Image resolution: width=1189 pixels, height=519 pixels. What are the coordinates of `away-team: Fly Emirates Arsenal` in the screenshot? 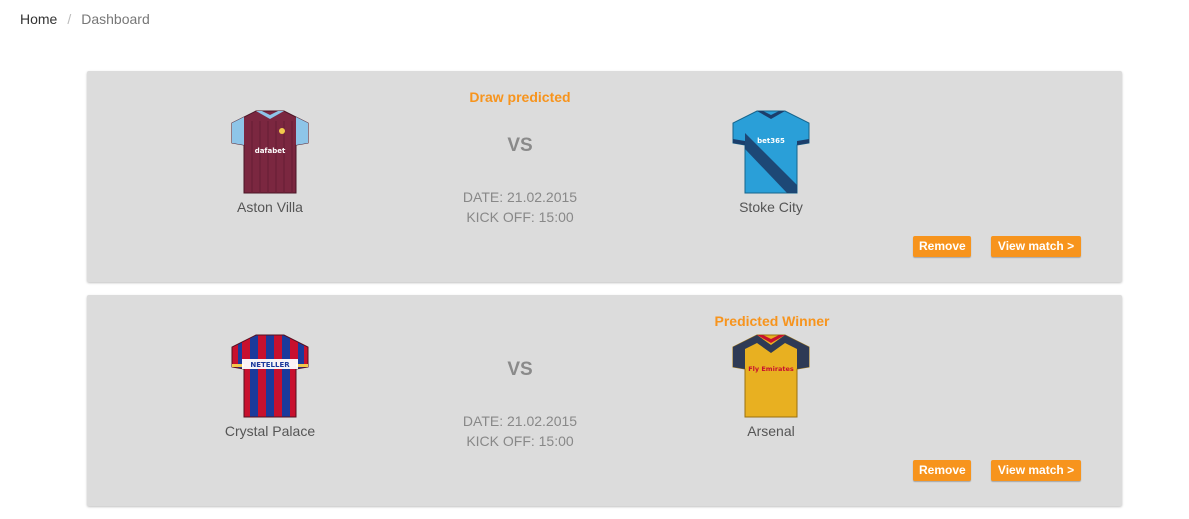 It's located at (771, 386).